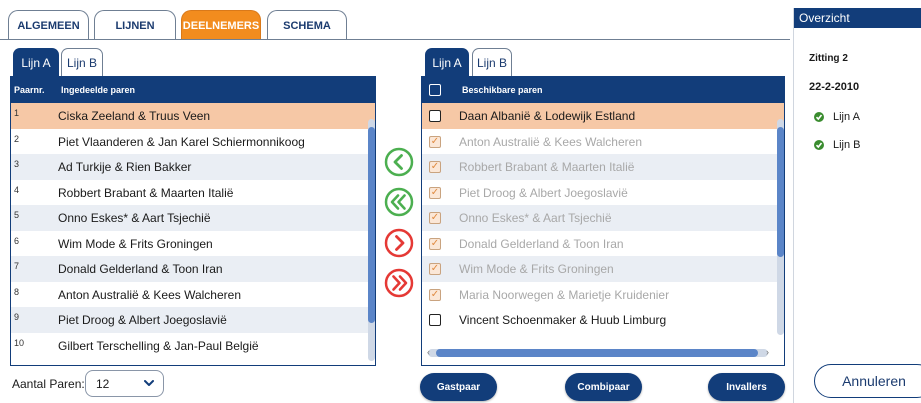  I want to click on list-item: ✓ Wim Mode & Frits Groningen, so click(603, 269).